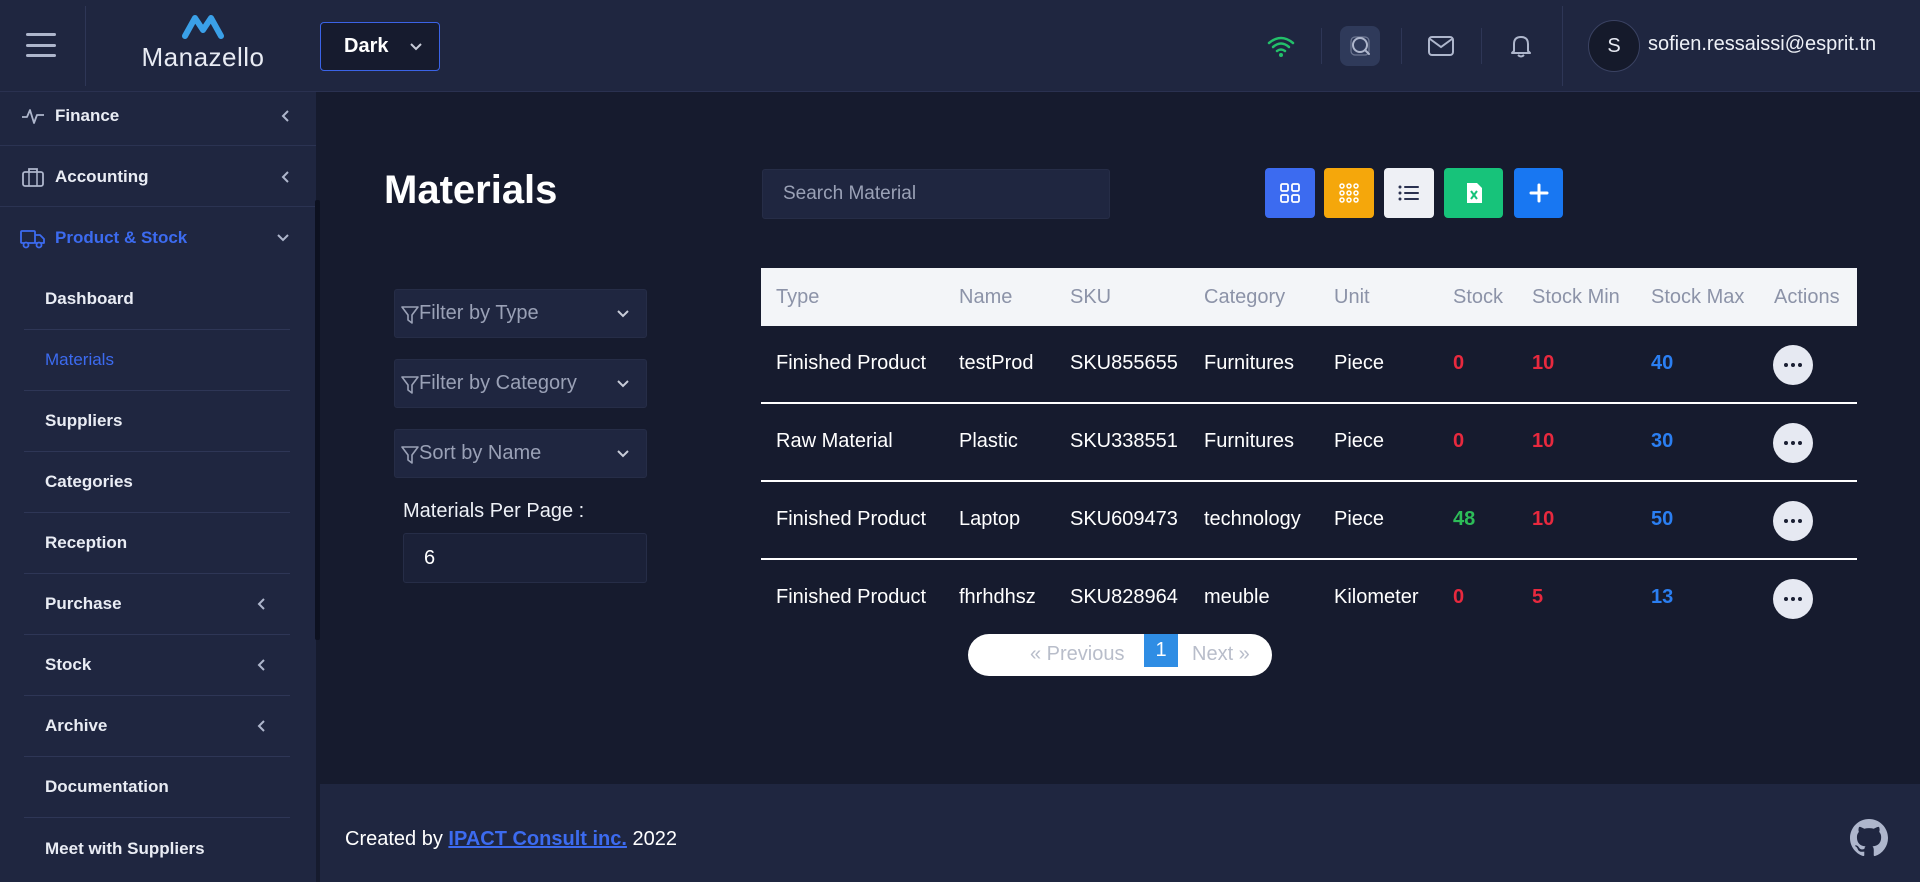  Describe the element at coordinates (394, 839) in the screenshot. I see `footer-prefix: Created by` at that location.